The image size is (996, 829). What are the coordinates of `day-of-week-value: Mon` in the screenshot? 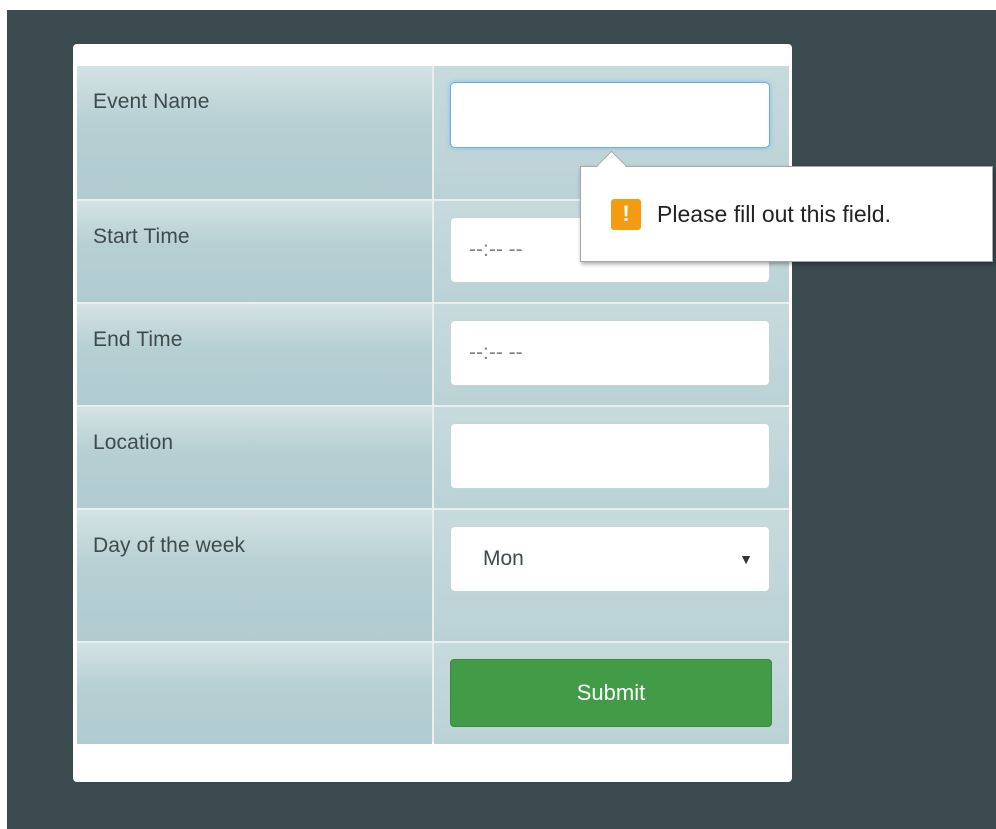 It's located at (503, 558).